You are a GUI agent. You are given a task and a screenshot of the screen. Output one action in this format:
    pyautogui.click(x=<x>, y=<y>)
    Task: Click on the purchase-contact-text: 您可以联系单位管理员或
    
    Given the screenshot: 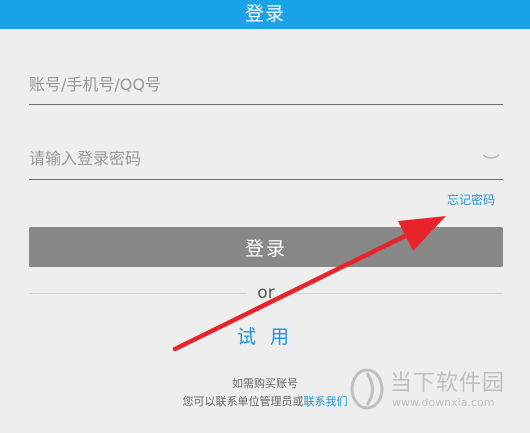 What is the action you would take?
    pyautogui.click(x=243, y=401)
    